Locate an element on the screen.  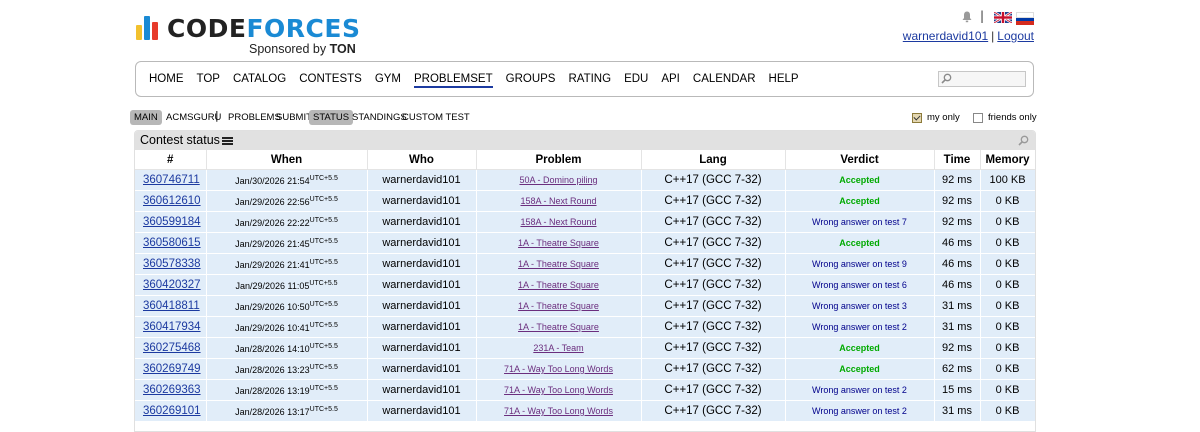
my-only-checkbox is located at coordinates (917, 118).